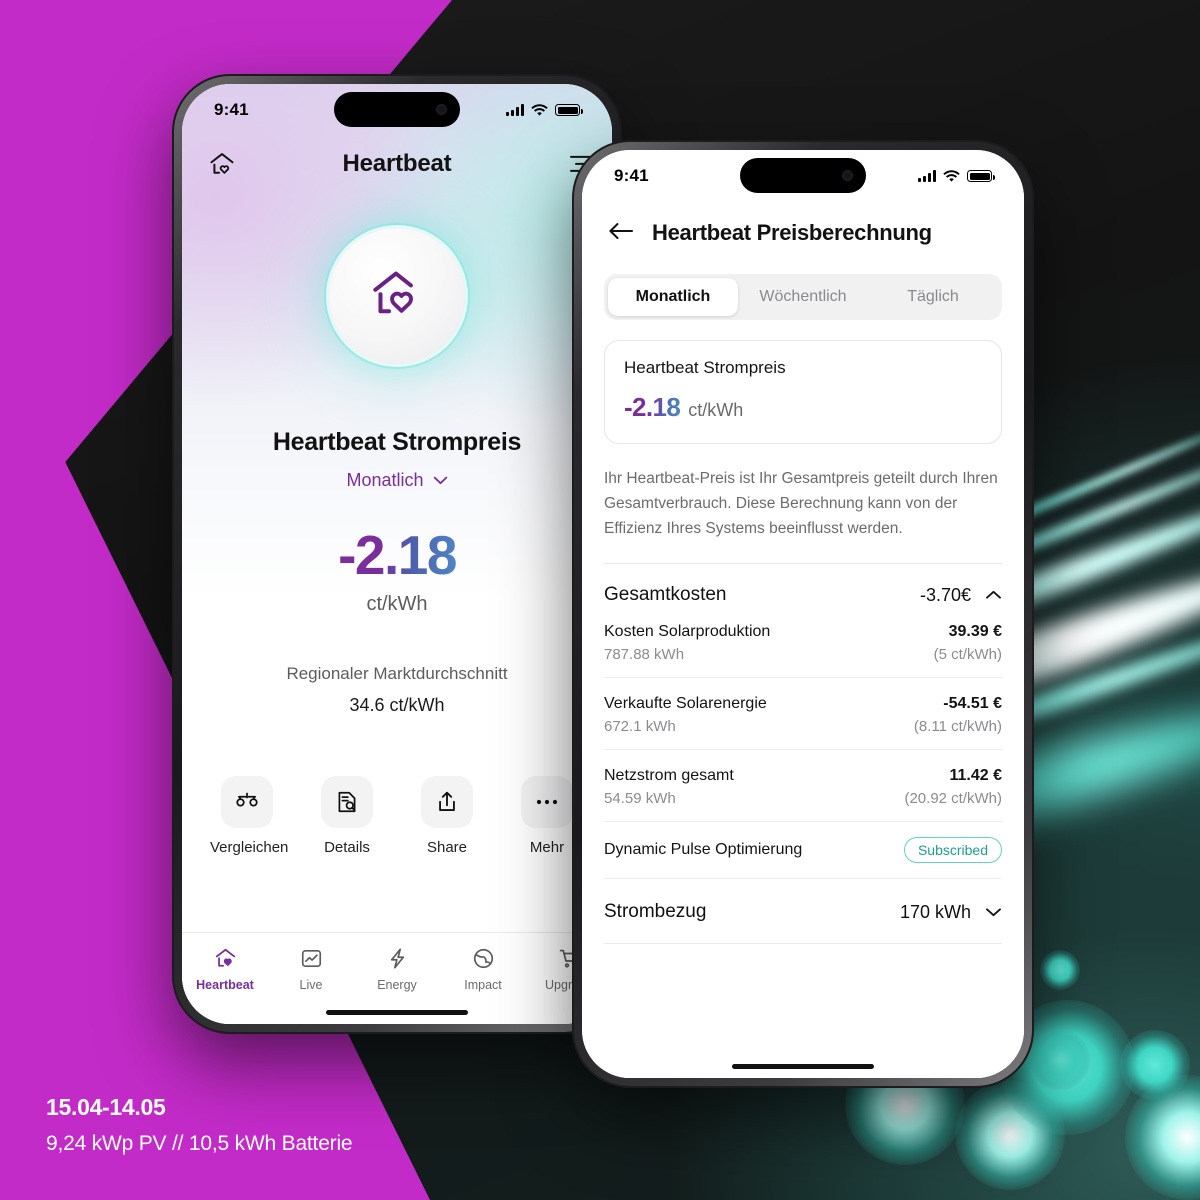 The image size is (1200, 1200). Describe the element at coordinates (225, 968) in the screenshot. I see `tab-heartbeat: Heartbeat` at that location.